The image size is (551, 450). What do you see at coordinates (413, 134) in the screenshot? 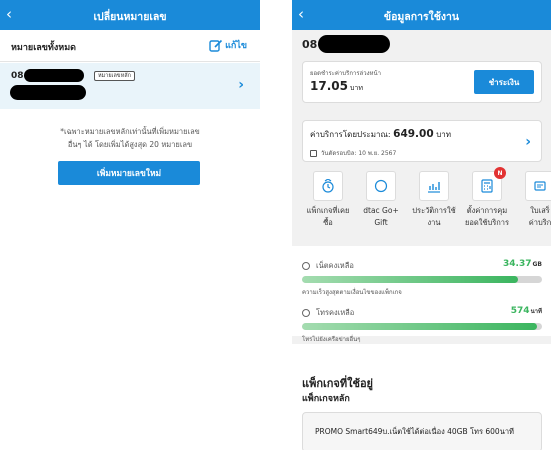
I see `estimate-amount: 649.00` at bounding box center [413, 134].